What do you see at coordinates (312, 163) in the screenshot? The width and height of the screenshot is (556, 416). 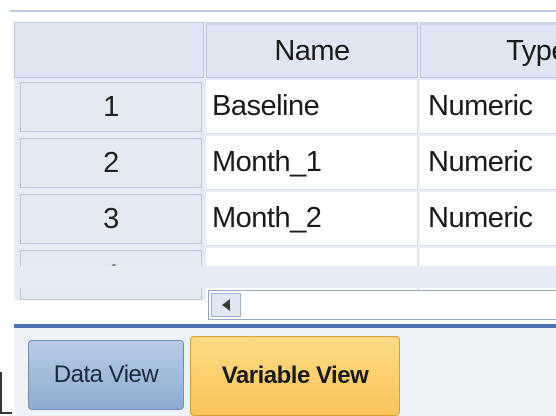 I see `cell-name-row-2: Month_1` at bounding box center [312, 163].